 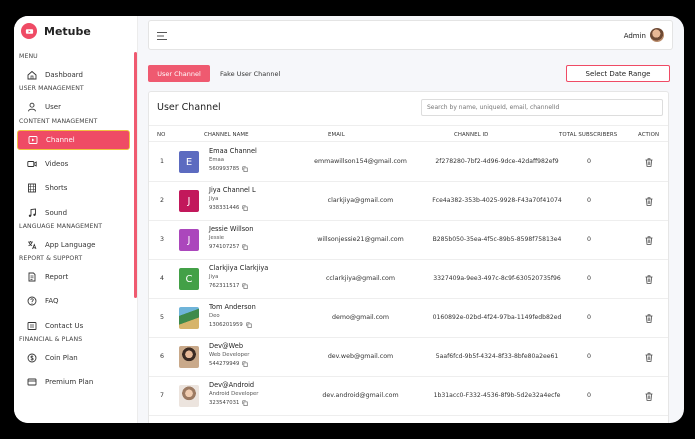 What do you see at coordinates (69, 382) in the screenshot?
I see `sidebar-item-label: Premium Plan` at bounding box center [69, 382].